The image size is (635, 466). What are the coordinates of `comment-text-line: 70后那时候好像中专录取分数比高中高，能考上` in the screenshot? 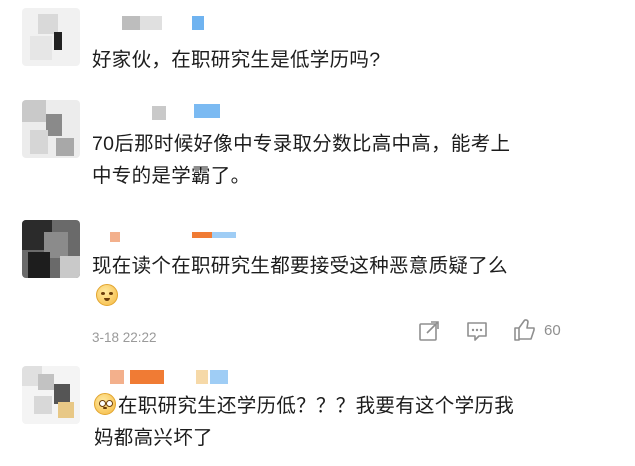 It's located at (301, 144).